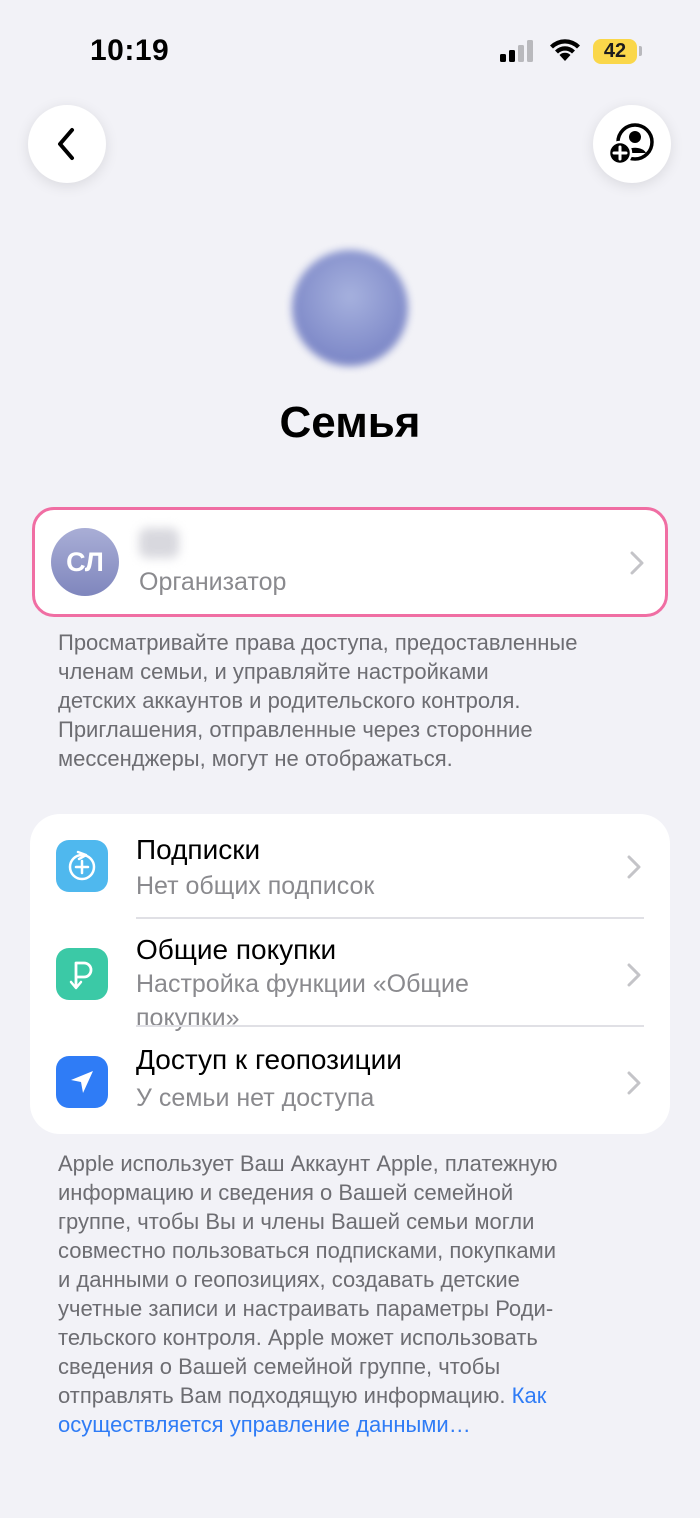 The height and width of the screenshot is (1518, 700). Describe the element at coordinates (255, 886) in the screenshot. I see `subscriptions-subtitle: Нет общих подписок` at that location.